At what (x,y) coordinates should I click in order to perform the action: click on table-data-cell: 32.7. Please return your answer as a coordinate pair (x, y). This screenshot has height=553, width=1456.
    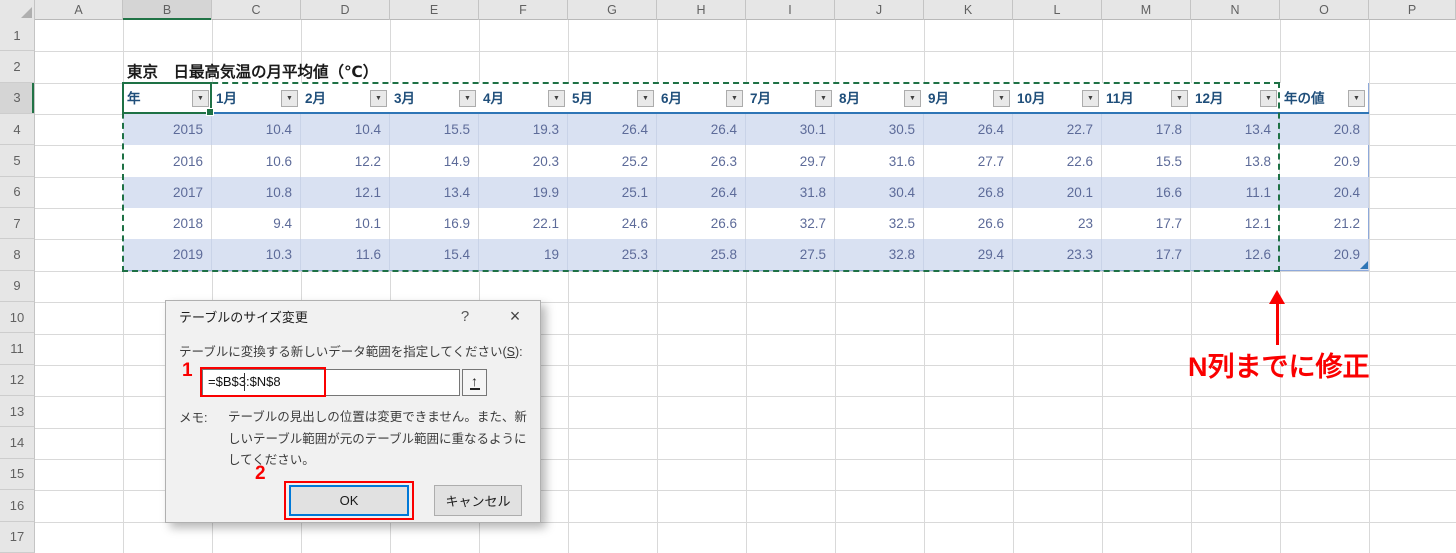
    Looking at the image, I should click on (790, 224).